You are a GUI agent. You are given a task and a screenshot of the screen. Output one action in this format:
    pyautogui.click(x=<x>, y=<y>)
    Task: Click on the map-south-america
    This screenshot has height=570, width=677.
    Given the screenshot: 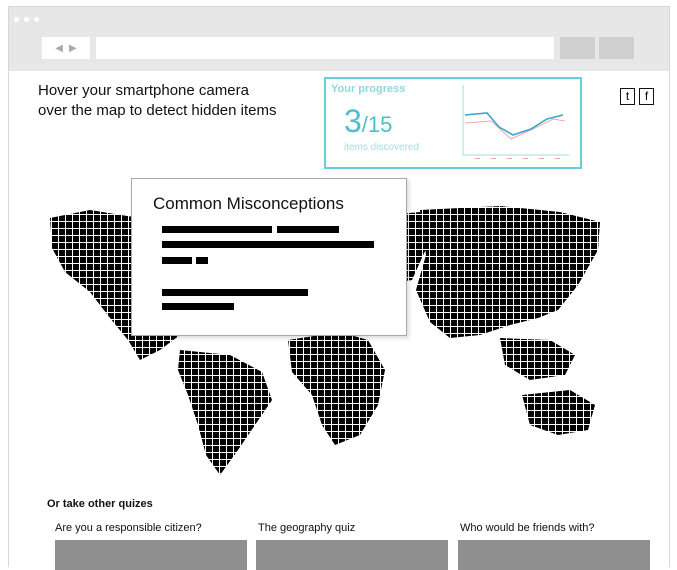 What is the action you would take?
    pyautogui.click(x=225, y=412)
    